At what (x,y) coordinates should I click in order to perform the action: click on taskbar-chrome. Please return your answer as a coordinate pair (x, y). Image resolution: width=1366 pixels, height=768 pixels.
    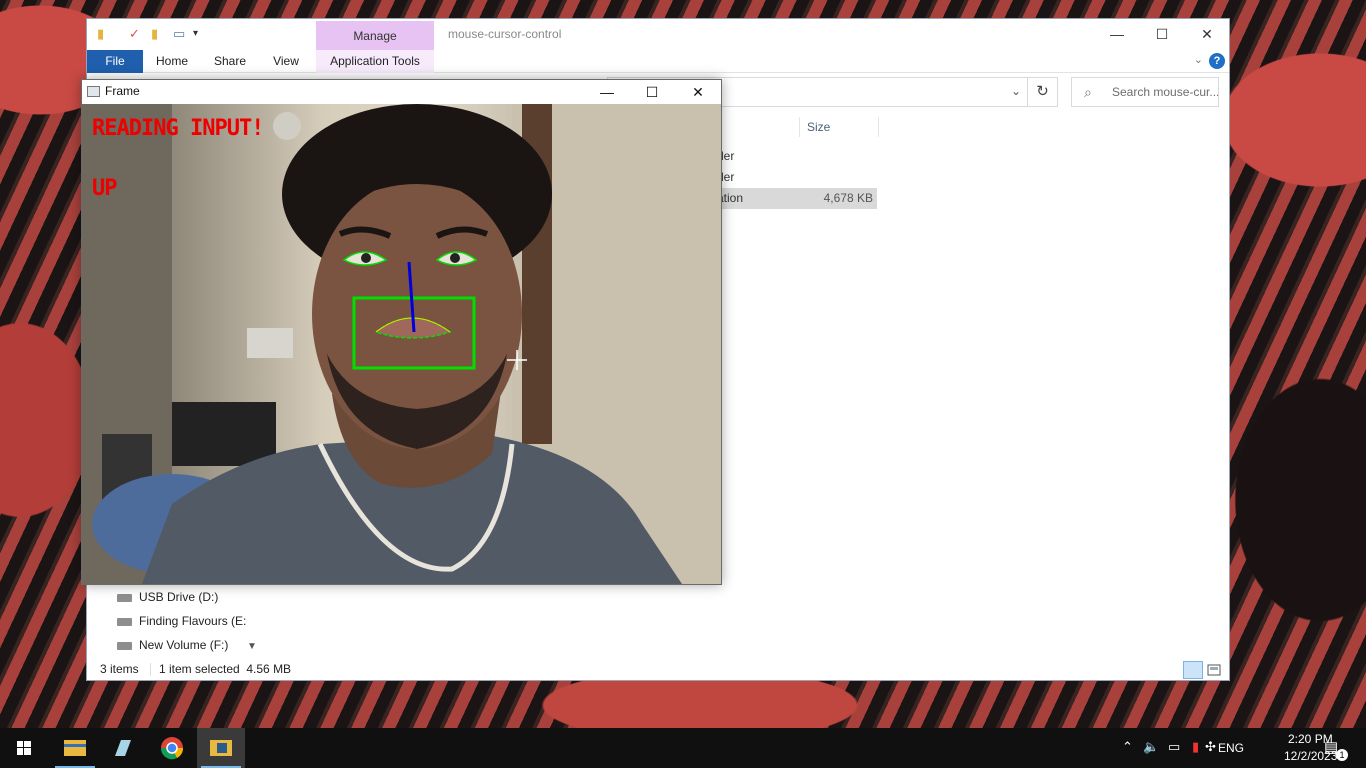
    Looking at the image, I should click on (172, 748).